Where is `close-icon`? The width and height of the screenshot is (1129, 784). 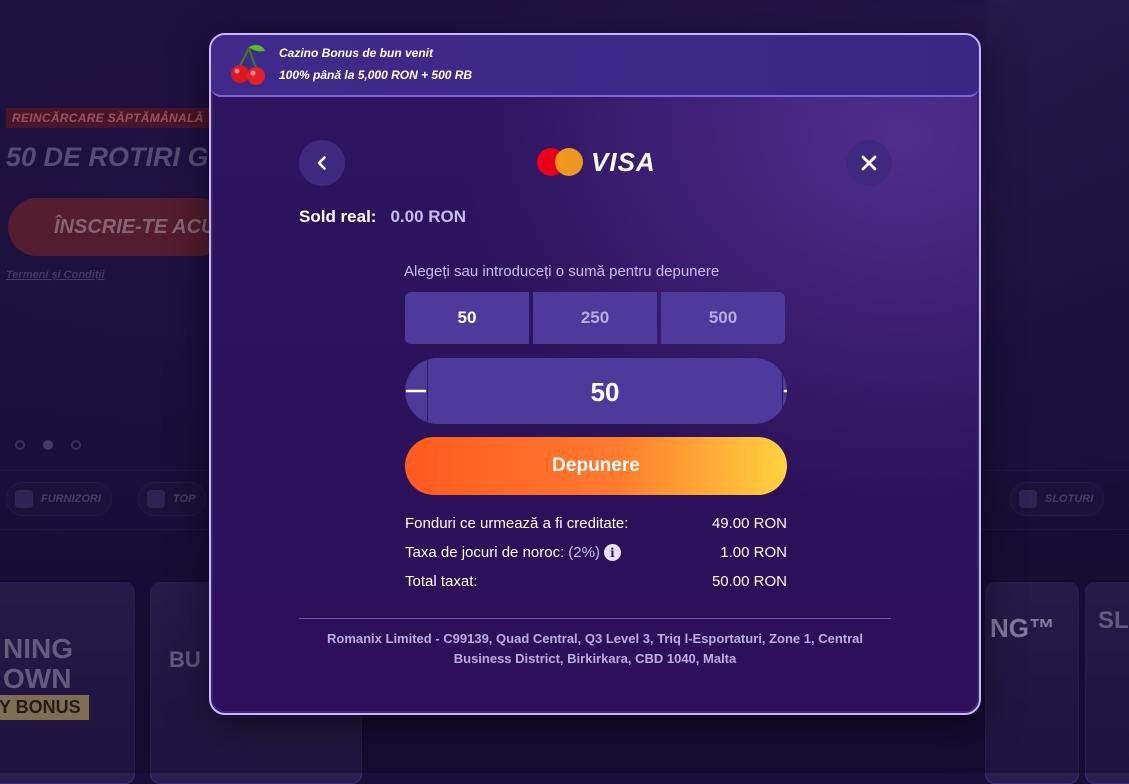
close-icon is located at coordinates (869, 163).